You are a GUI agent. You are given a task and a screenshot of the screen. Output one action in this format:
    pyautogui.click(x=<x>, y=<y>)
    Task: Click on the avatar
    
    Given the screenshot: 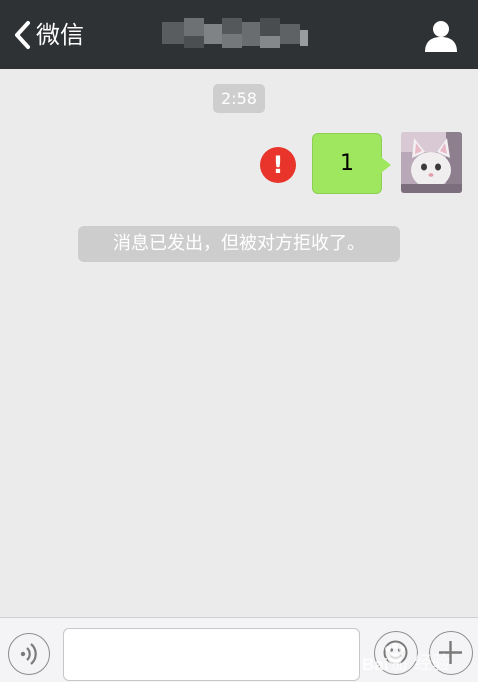 What is the action you would take?
    pyautogui.click(x=431, y=162)
    